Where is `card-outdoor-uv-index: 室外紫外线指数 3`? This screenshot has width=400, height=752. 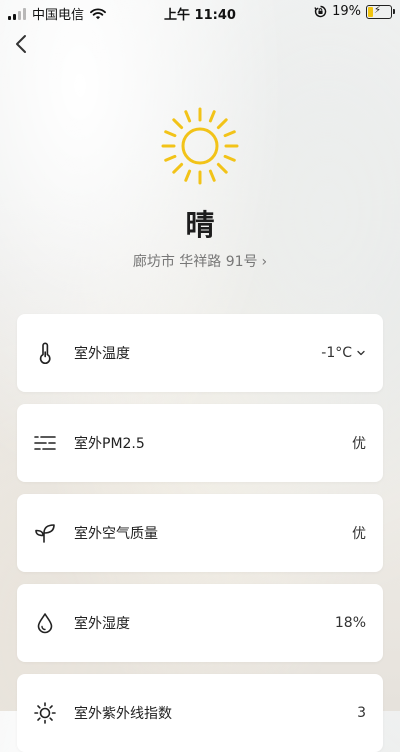 card-outdoor-uv-index: 室外紫外线指数 3 is located at coordinates (200, 713).